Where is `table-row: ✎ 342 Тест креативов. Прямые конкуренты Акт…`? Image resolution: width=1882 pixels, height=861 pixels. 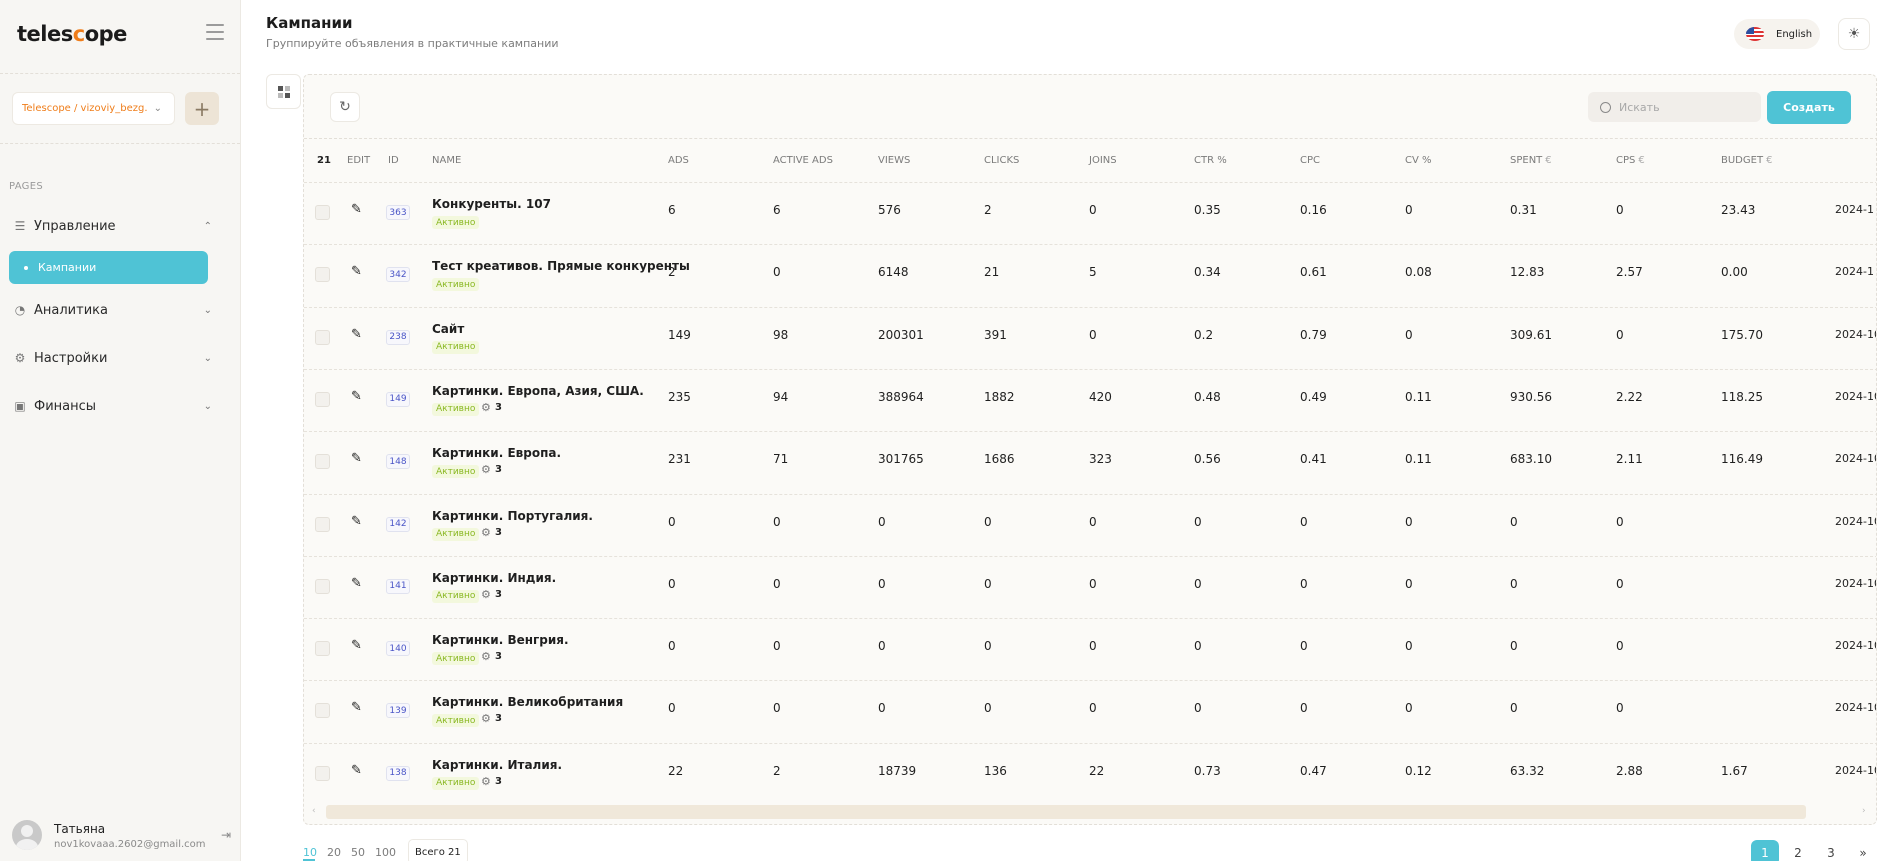
table-row: ✎ 342 Тест креативов. Прямые конкуренты Акт… is located at coordinates (1090, 275).